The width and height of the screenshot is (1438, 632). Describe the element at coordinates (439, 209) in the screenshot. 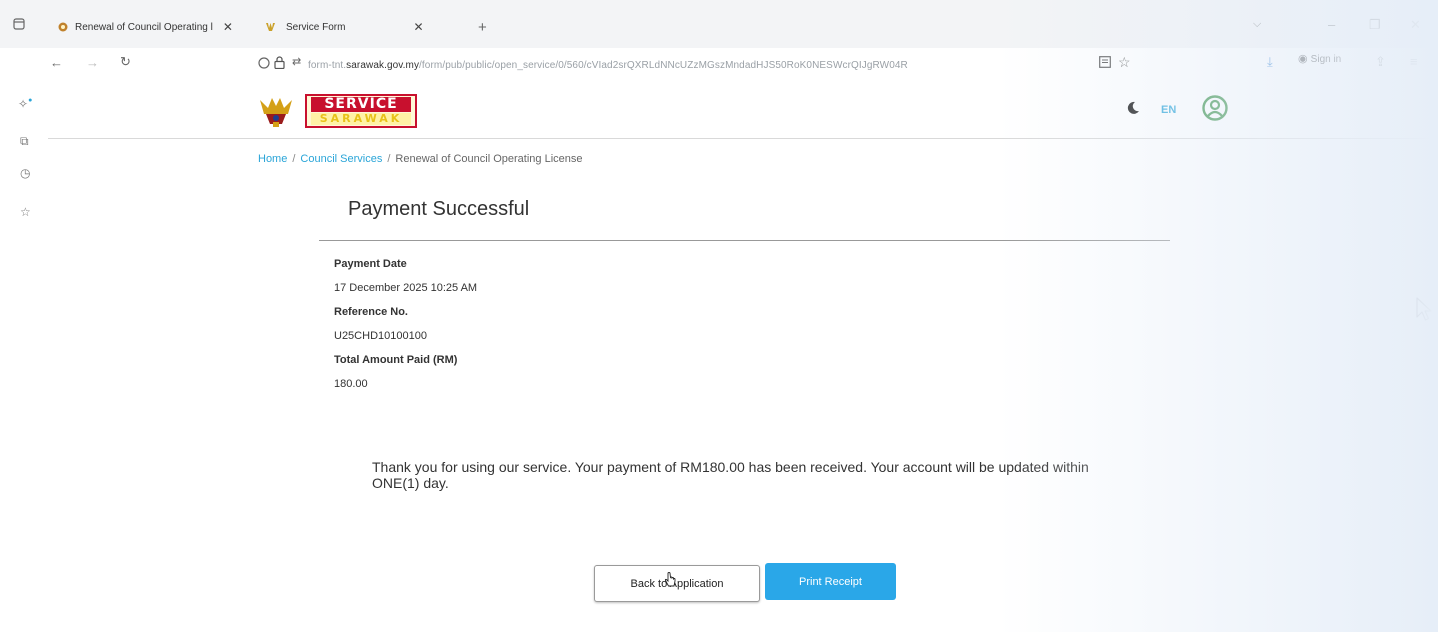

I see `page-title: Payment Successful` at that location.